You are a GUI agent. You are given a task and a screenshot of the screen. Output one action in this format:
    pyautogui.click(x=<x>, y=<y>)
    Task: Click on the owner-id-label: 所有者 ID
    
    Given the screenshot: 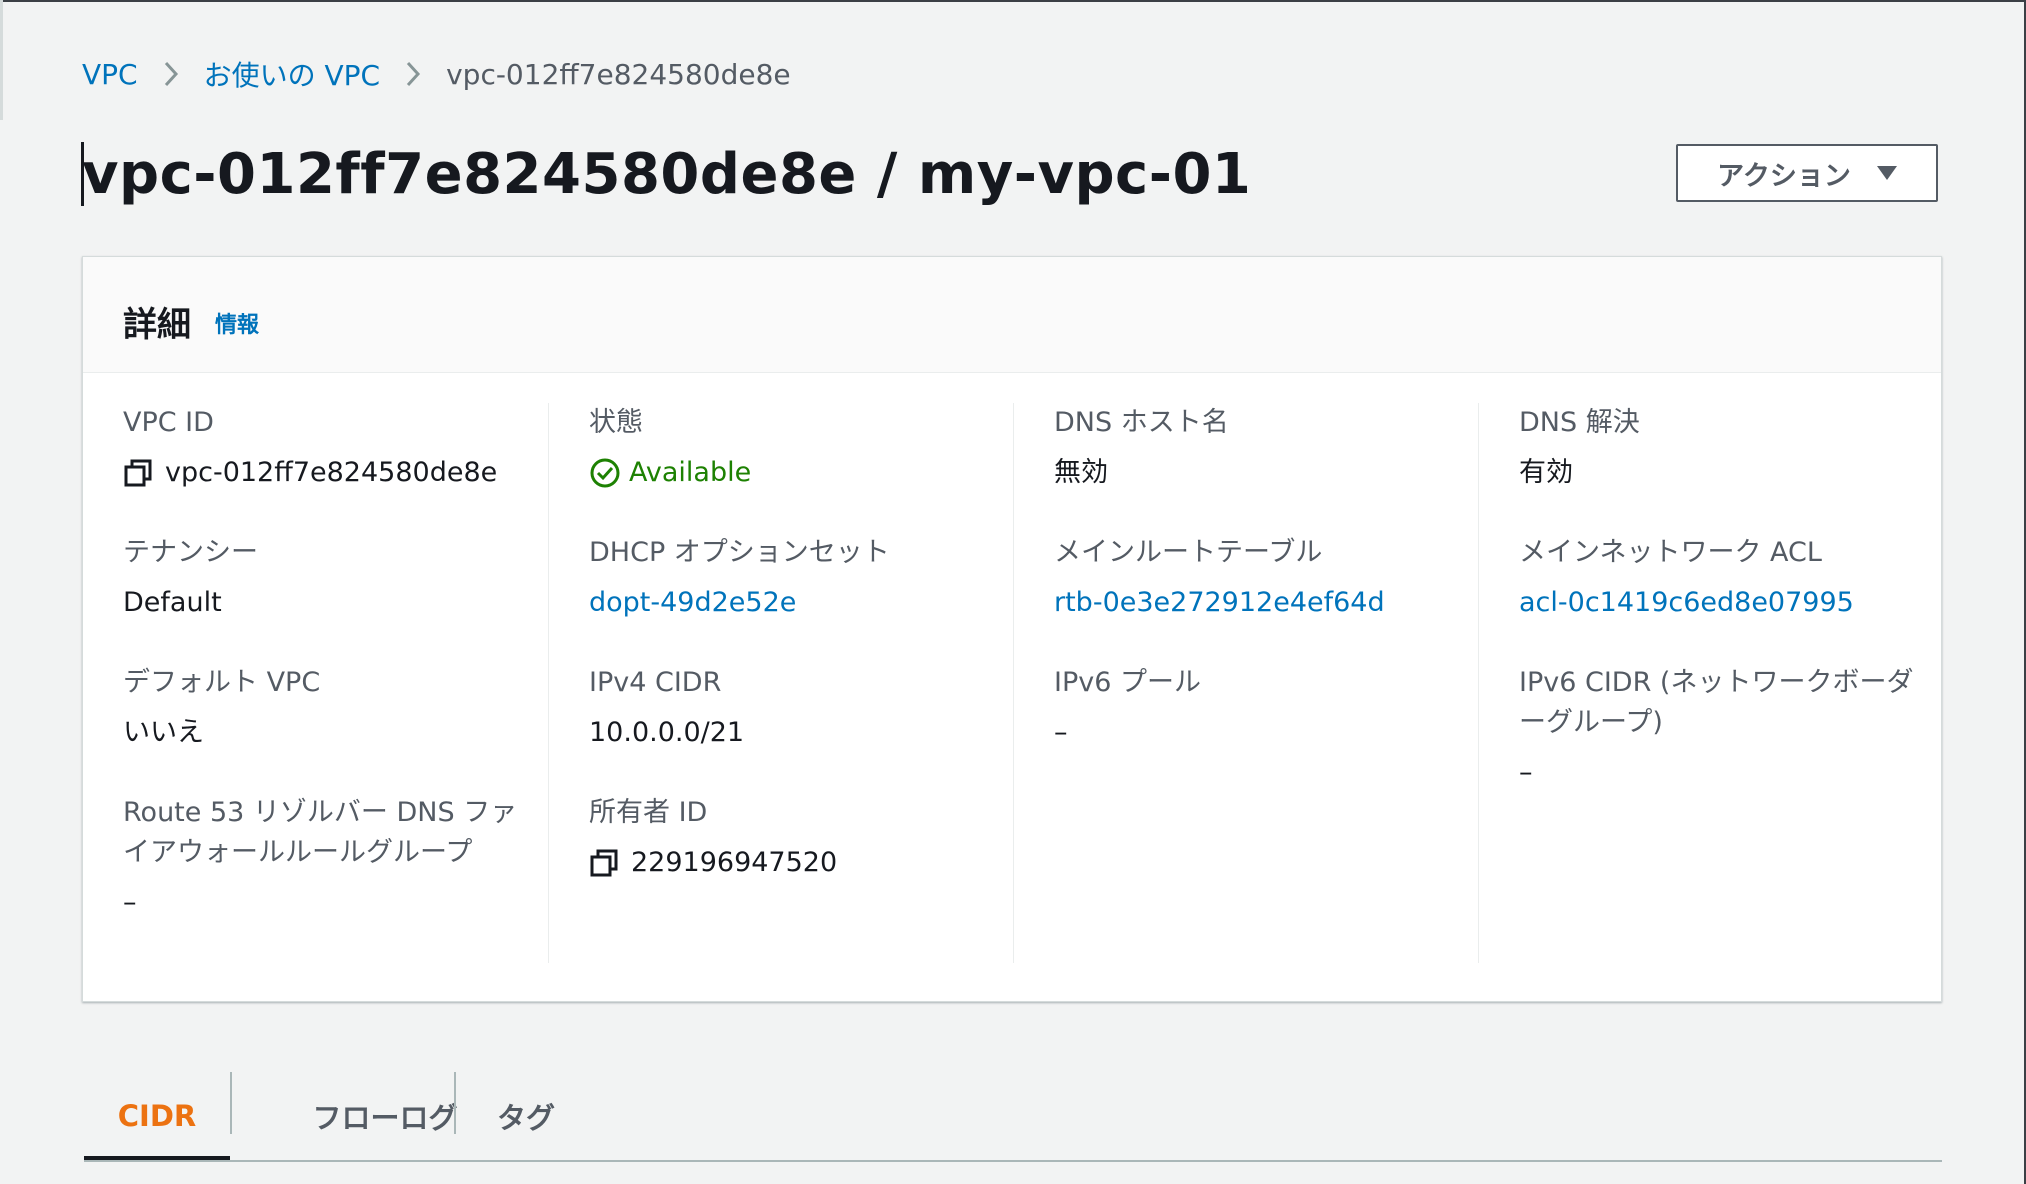 What is the action you would take?
    pyautogui.click(x=648, y=812)
    